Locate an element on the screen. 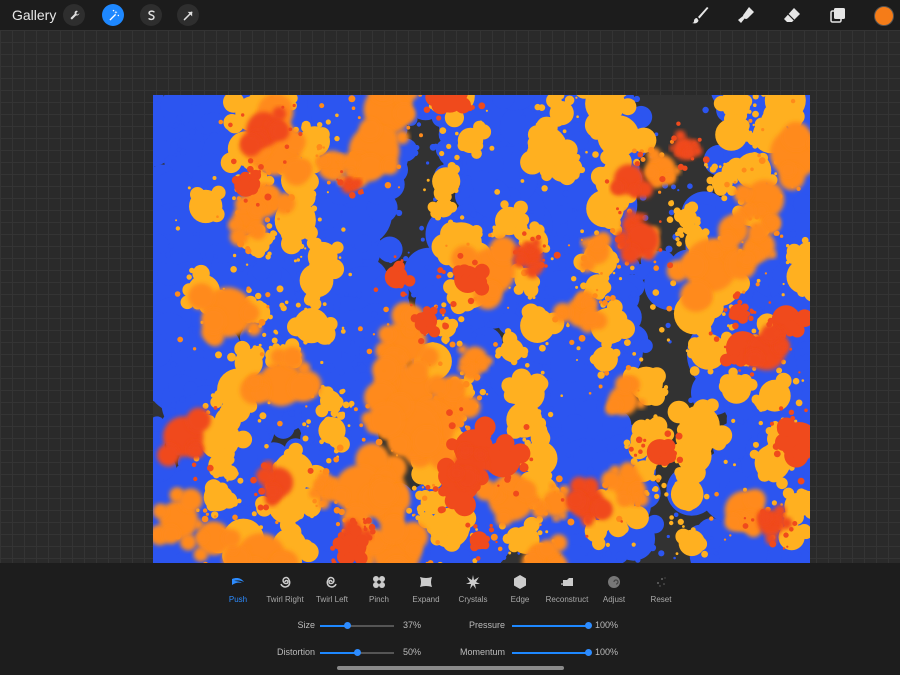  layers-icon is located at coordinates (838, 15).